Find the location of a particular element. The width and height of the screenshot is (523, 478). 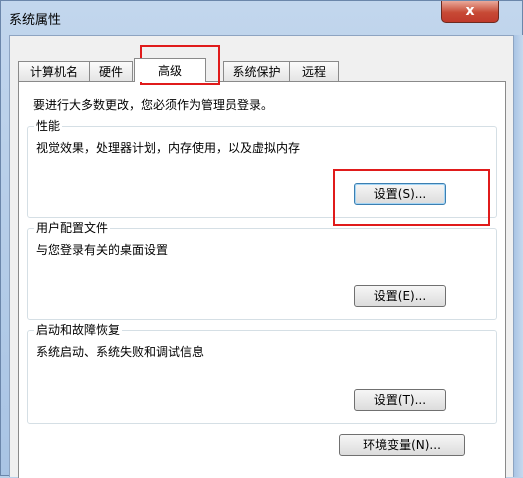

close-icon: x is located at coordinates (470, 11).